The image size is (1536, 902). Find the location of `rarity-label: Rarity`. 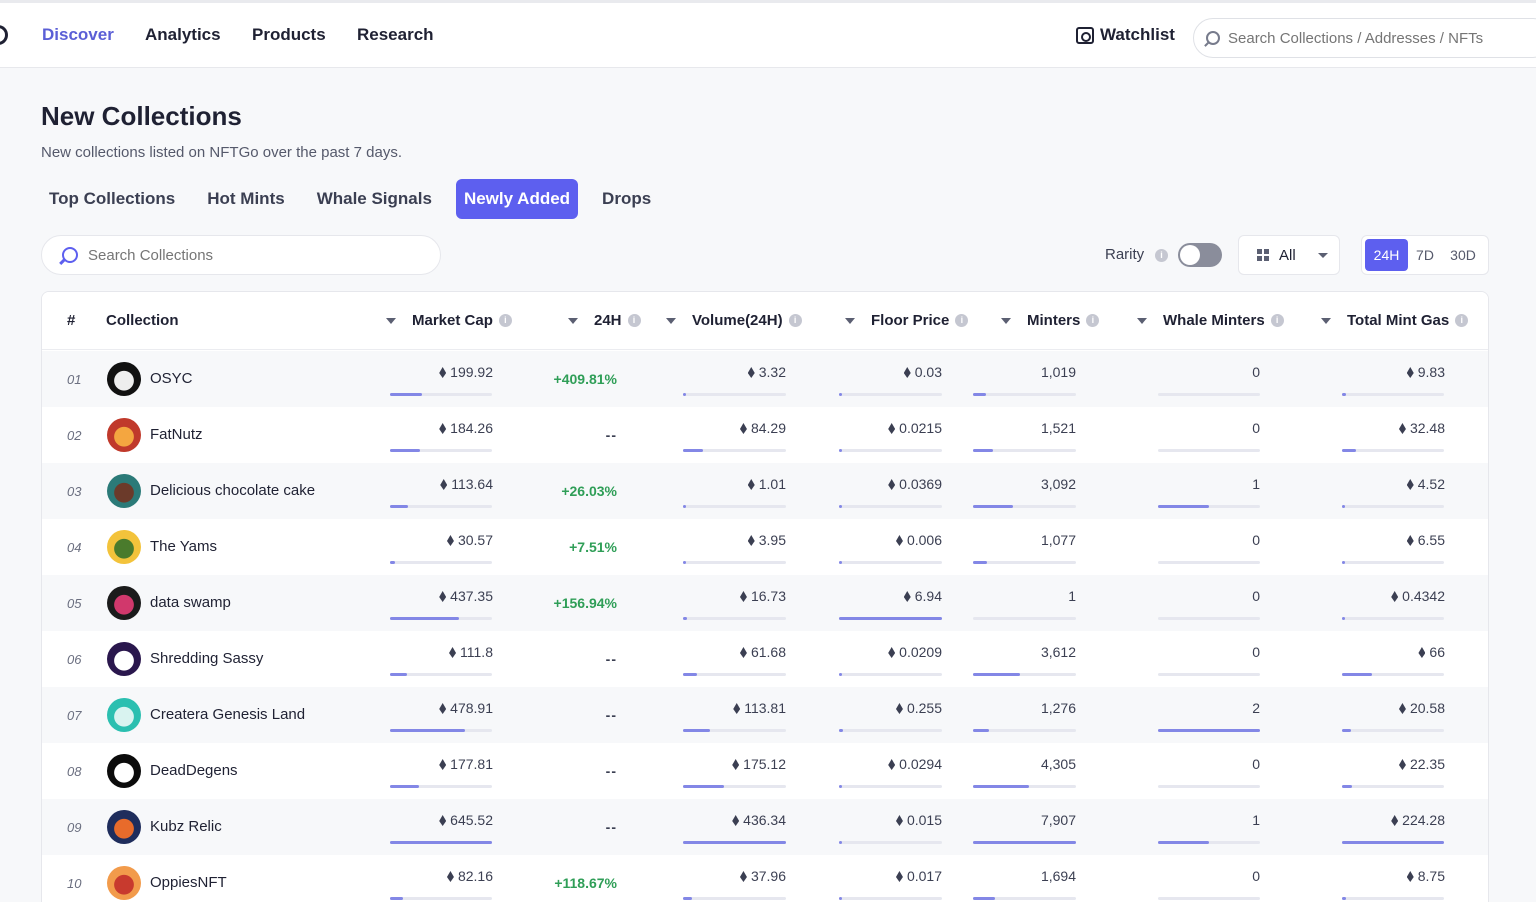

rarity-label: Rarity is located at coordinates (1125, 254).